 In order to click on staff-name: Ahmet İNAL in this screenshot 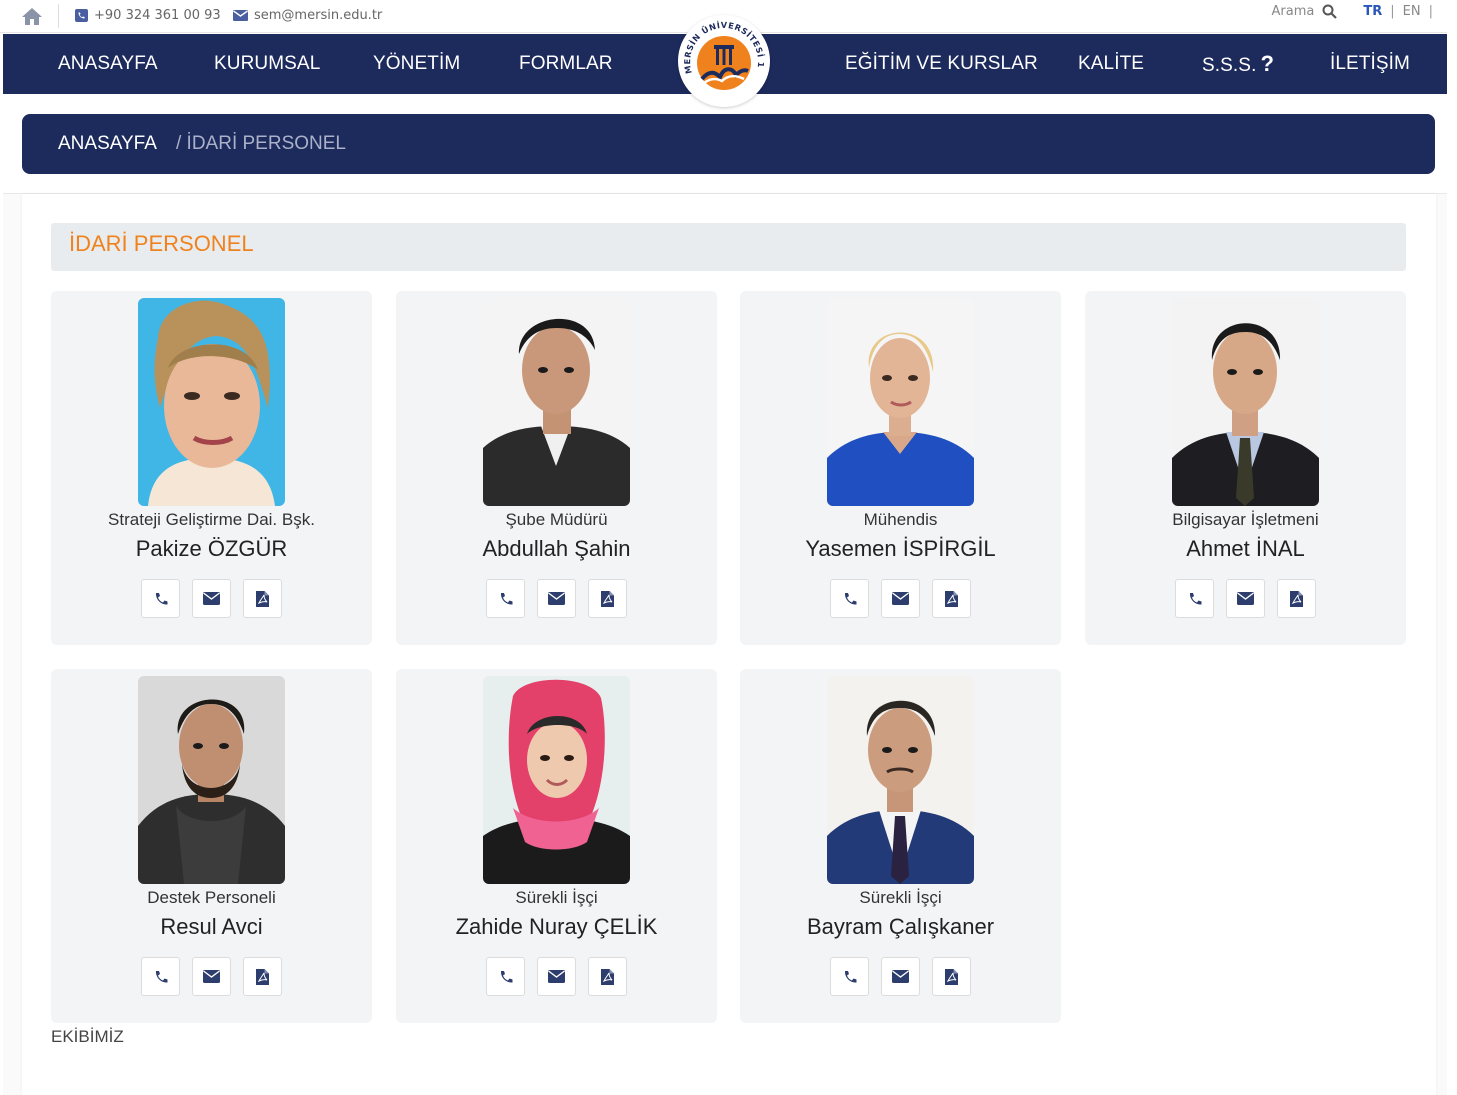, I will do `click(1245, 548)`.